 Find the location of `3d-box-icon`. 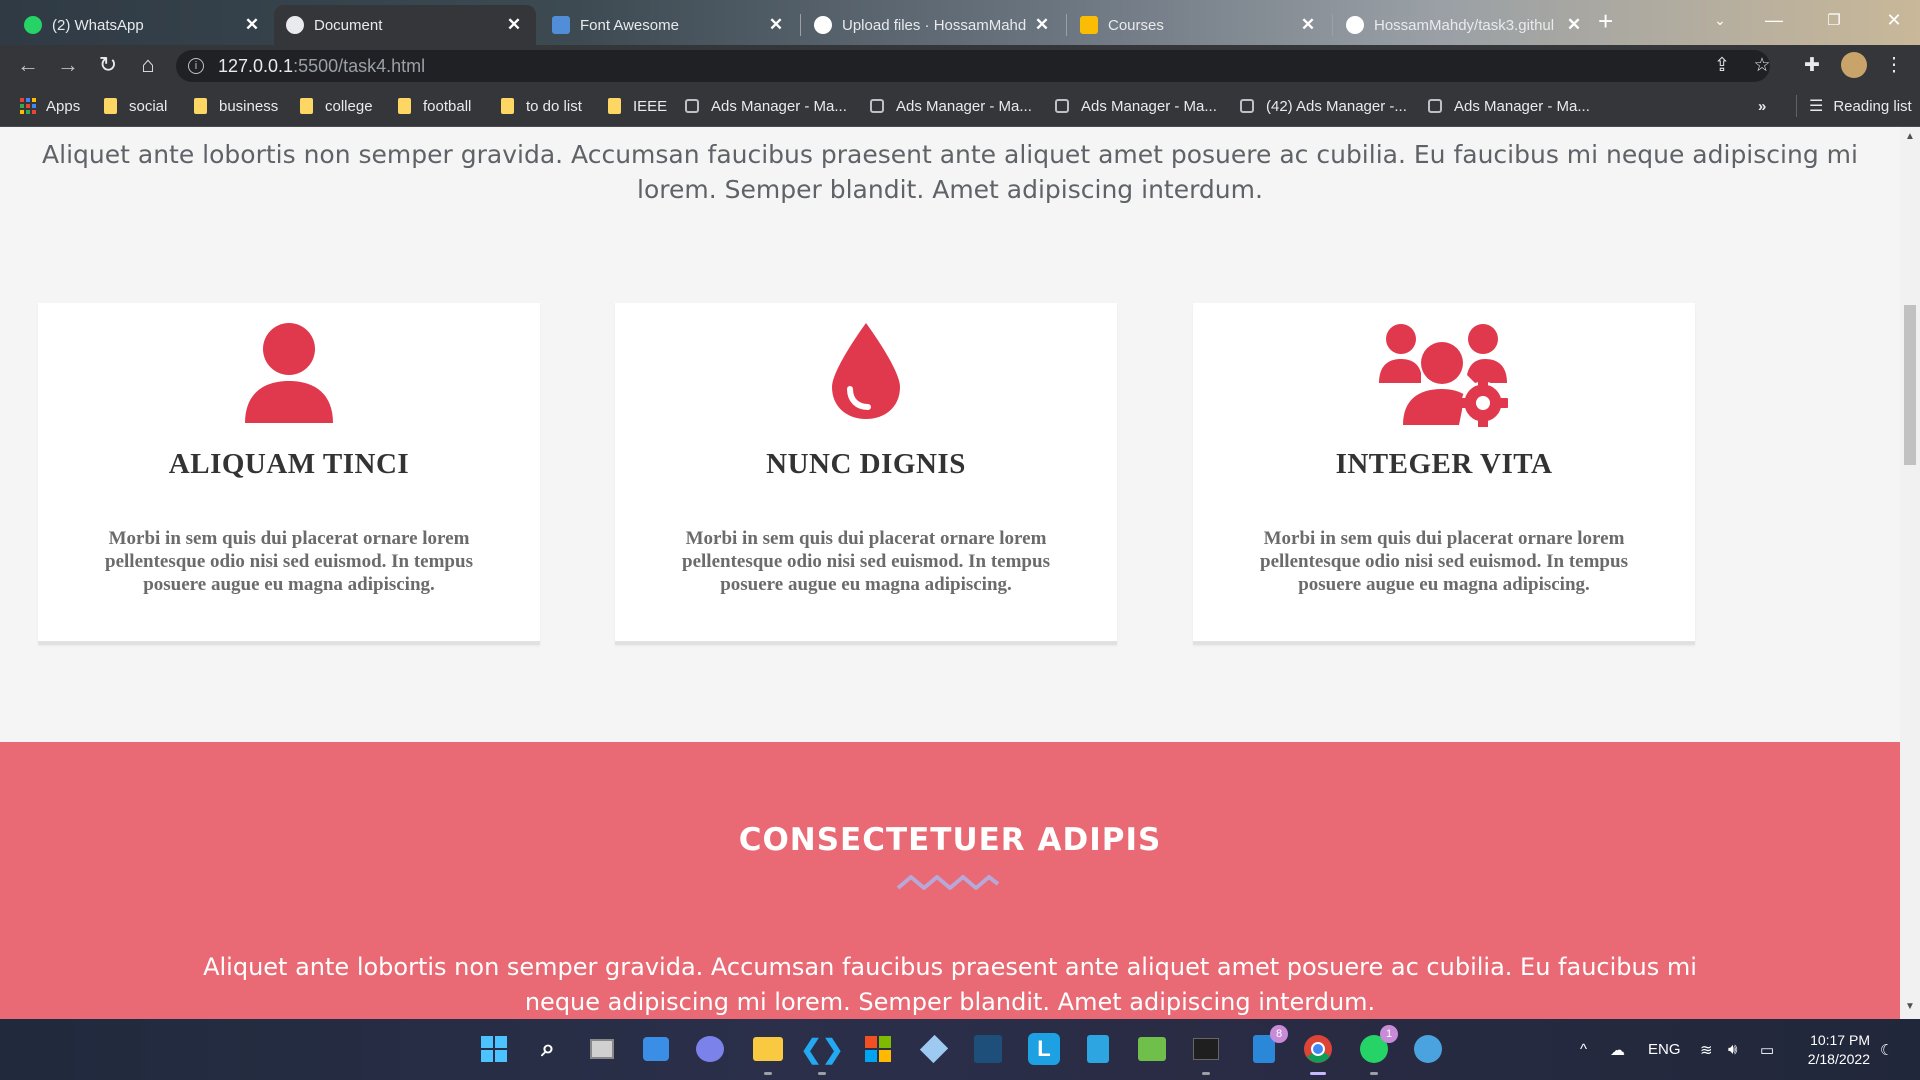

3d-box-icon is located at coordinates (934, 1049).